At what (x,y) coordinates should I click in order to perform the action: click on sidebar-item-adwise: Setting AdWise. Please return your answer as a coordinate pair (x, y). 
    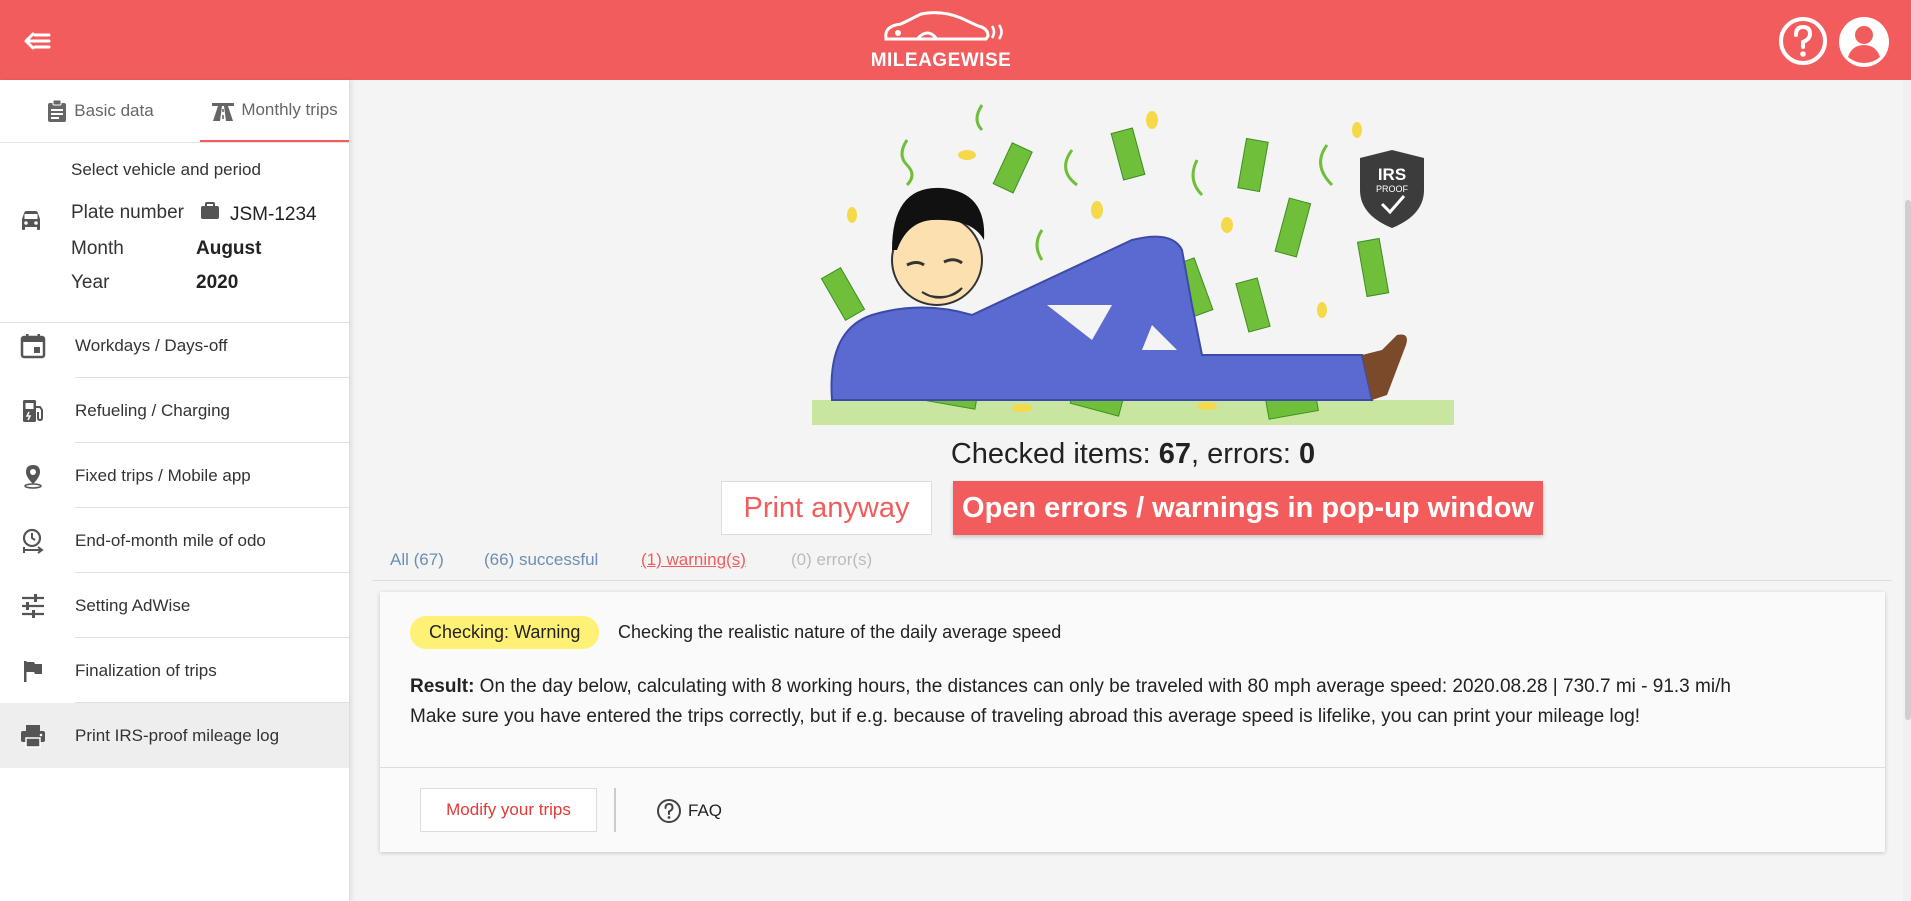
    Looking at the image, I should click on (174, 605).